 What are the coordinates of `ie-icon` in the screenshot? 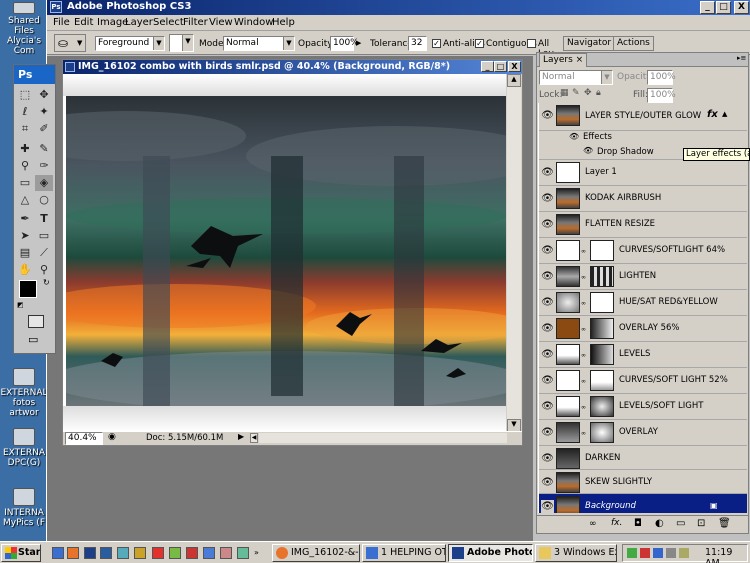 It's located at (58, 553).